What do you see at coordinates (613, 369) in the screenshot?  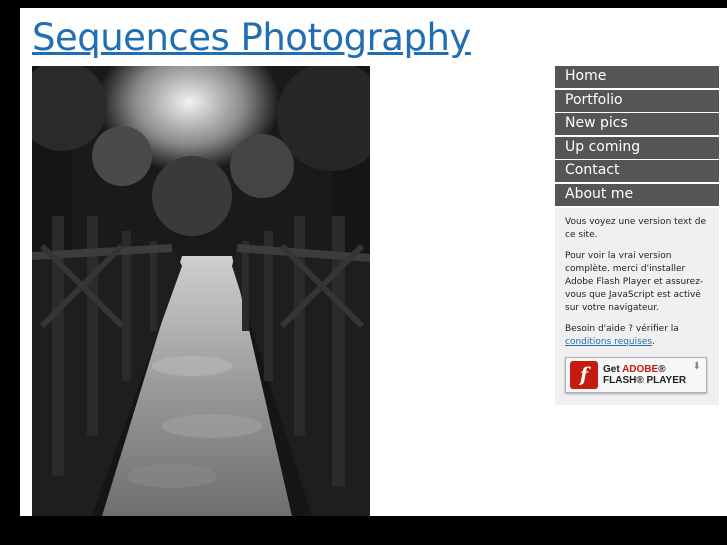 I see `flash-get: Get` at bounding box center [613, 369].